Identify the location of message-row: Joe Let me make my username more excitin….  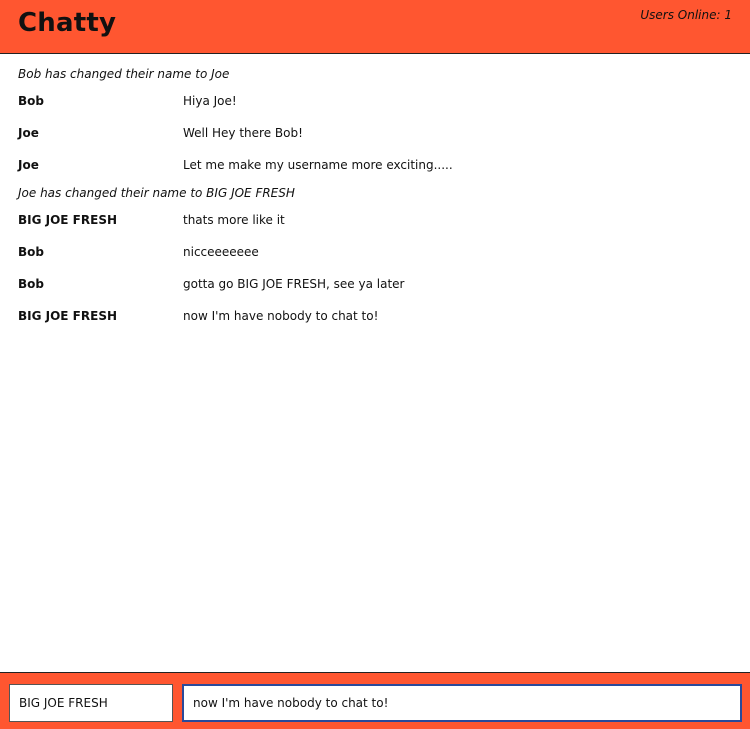
(375, 168).